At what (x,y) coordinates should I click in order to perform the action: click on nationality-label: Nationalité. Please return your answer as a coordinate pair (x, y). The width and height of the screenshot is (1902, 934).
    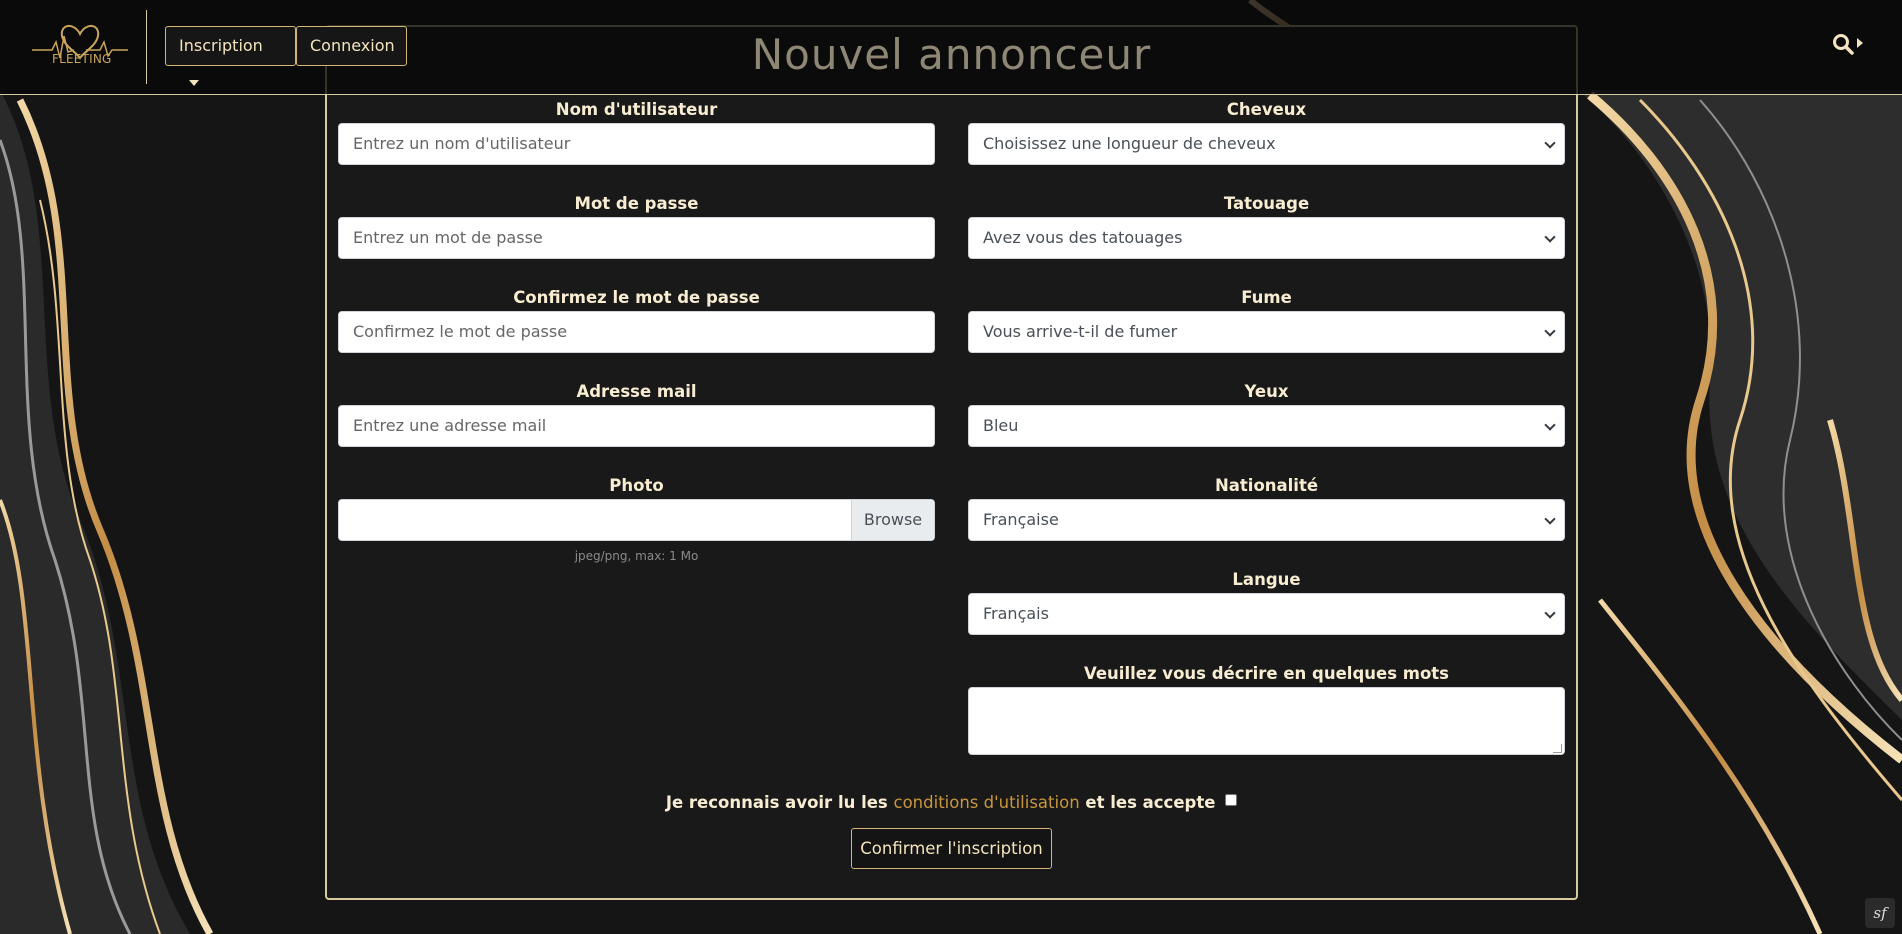
    Looking at the image, I should click on (1266, 485).